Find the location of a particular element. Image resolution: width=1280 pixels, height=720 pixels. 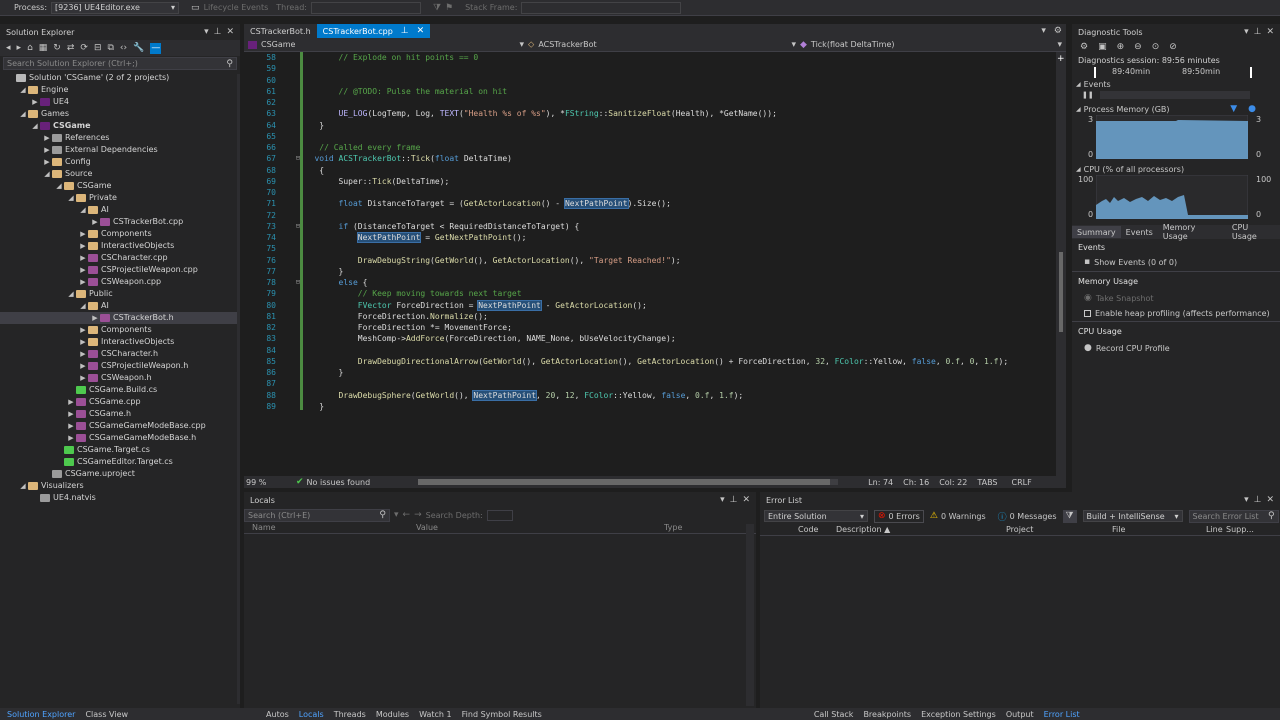

sync-icon: ⇄ is located at coordinates (71, 48).